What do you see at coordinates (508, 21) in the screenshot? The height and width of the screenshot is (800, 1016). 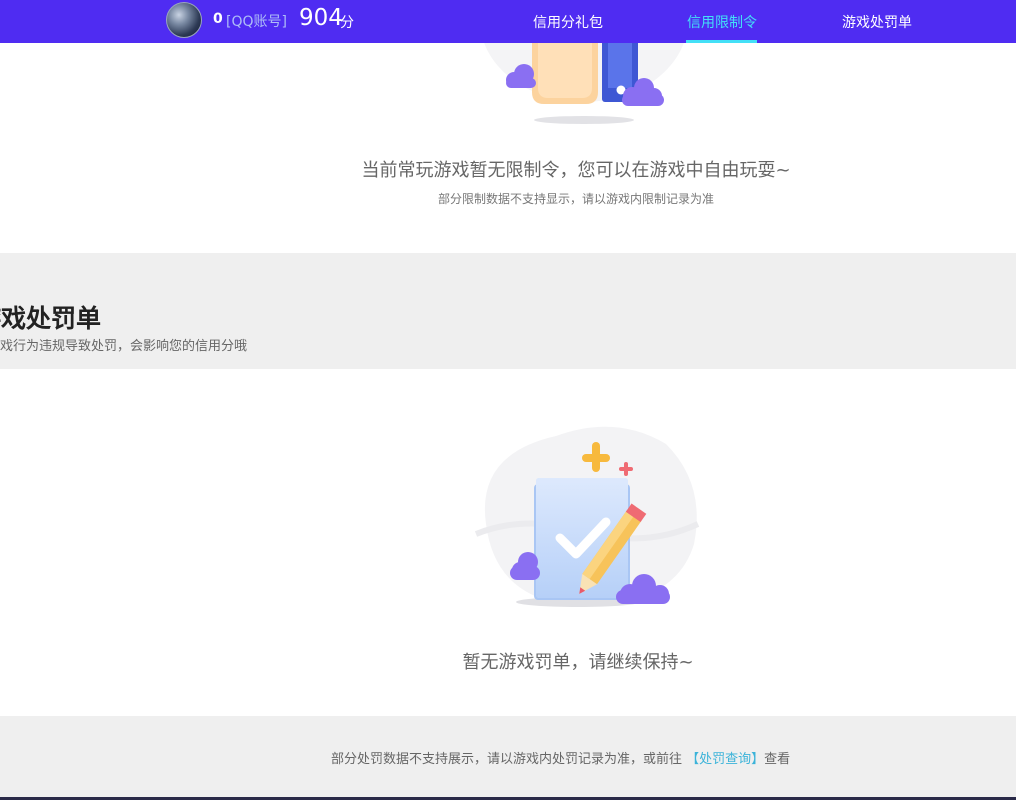 I see `top-bar: 0 [QQ账号] 904 分 信用分礼包 信用限制令 游戏处罚单` at bounding box center [508, 21].